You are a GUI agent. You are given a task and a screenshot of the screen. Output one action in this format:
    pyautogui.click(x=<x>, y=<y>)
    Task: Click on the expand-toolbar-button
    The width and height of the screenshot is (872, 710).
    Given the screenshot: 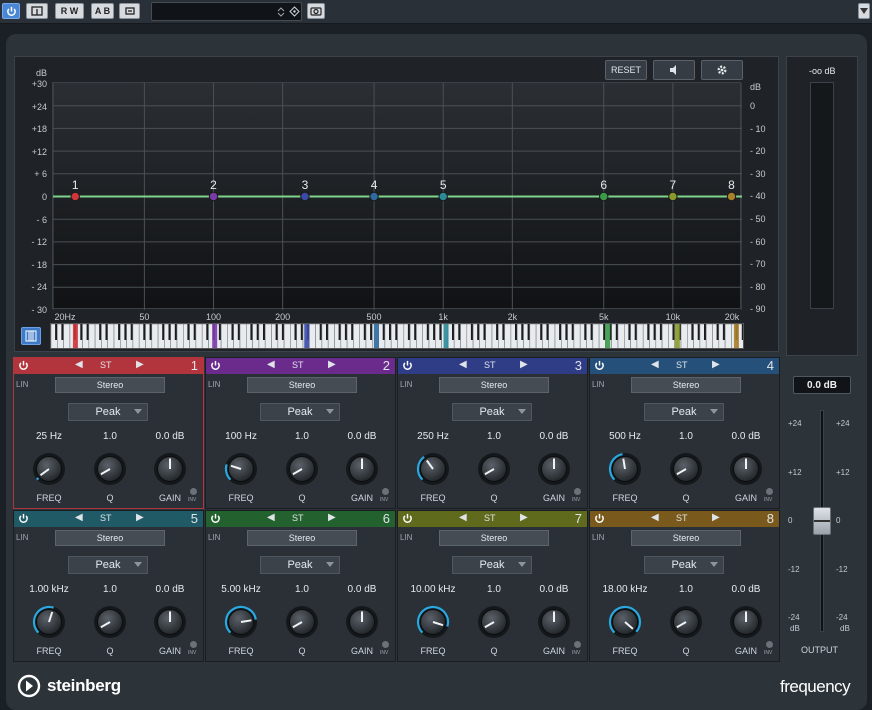 What is the action you would take?
    pyautogui.click(x=864, y=11)
    